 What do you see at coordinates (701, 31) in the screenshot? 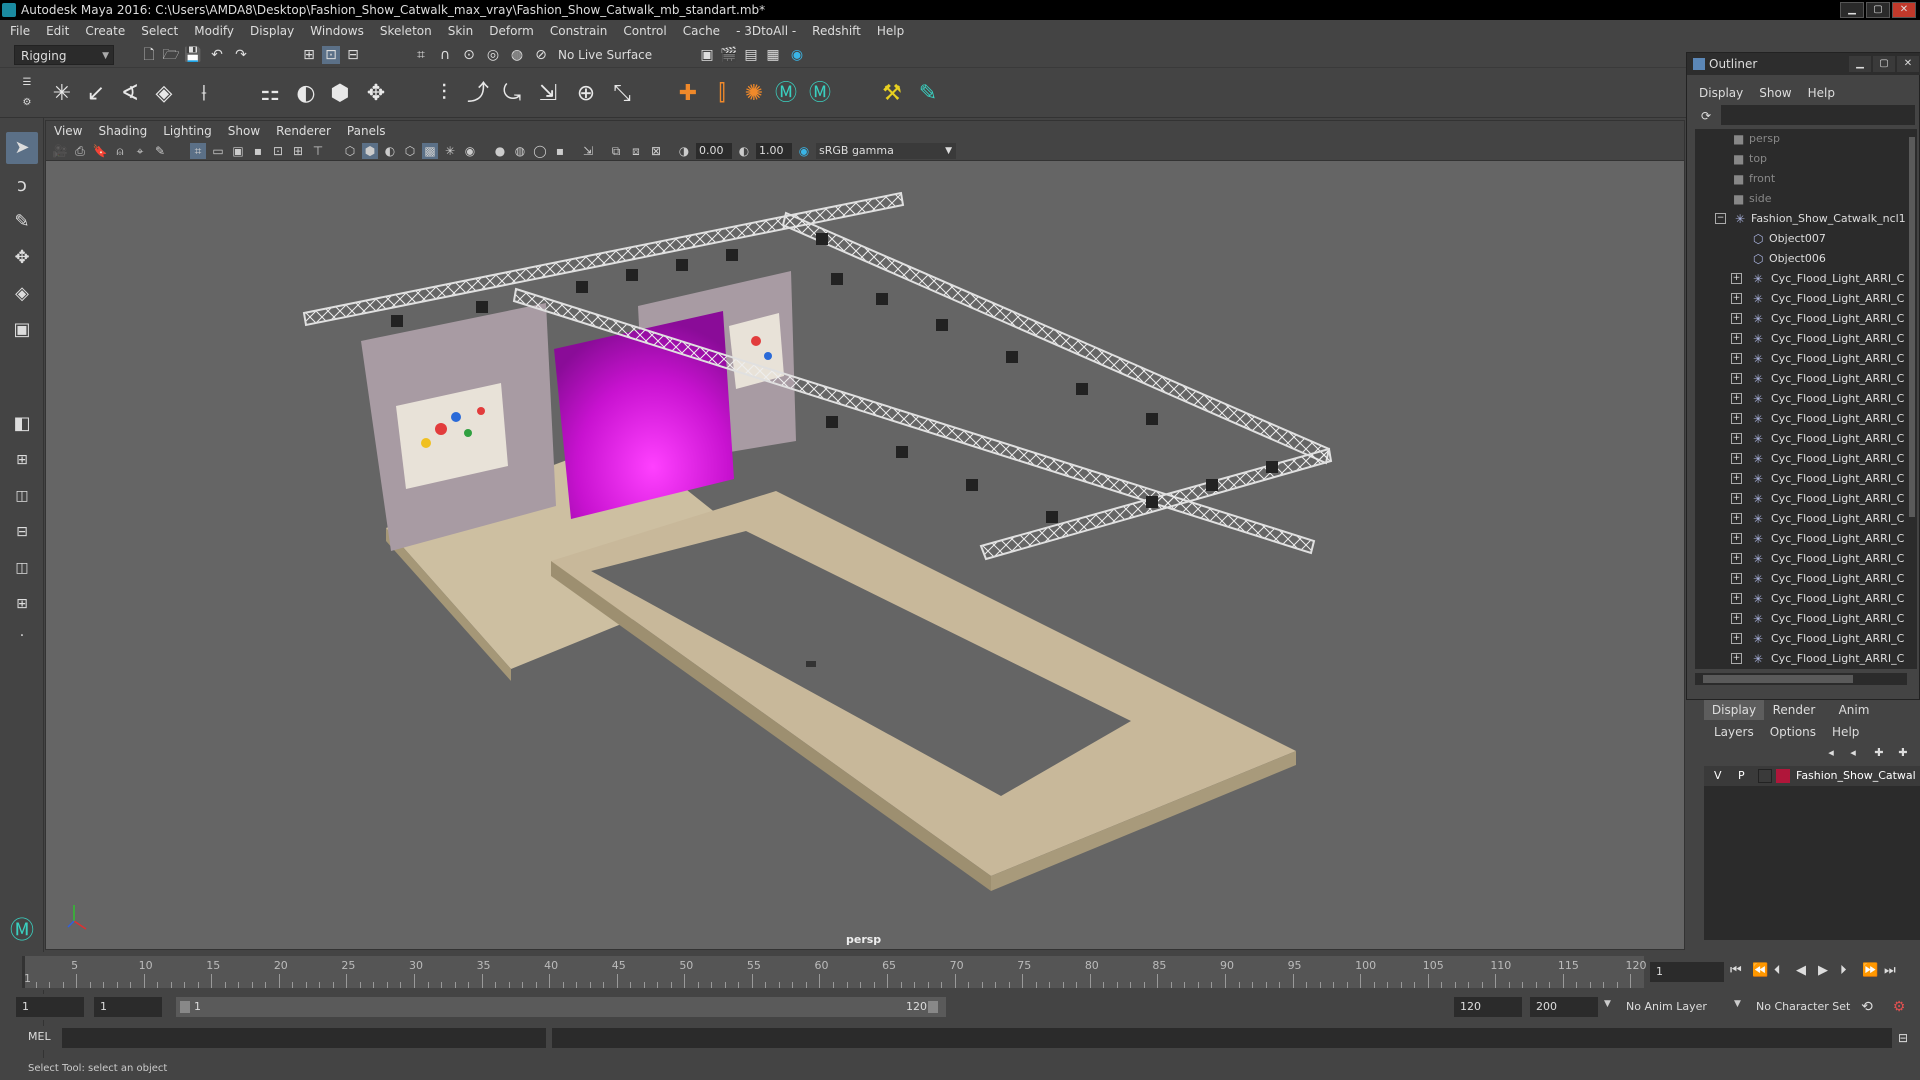
I see `menu-cache: Cache` at bounding box center [701, 31].